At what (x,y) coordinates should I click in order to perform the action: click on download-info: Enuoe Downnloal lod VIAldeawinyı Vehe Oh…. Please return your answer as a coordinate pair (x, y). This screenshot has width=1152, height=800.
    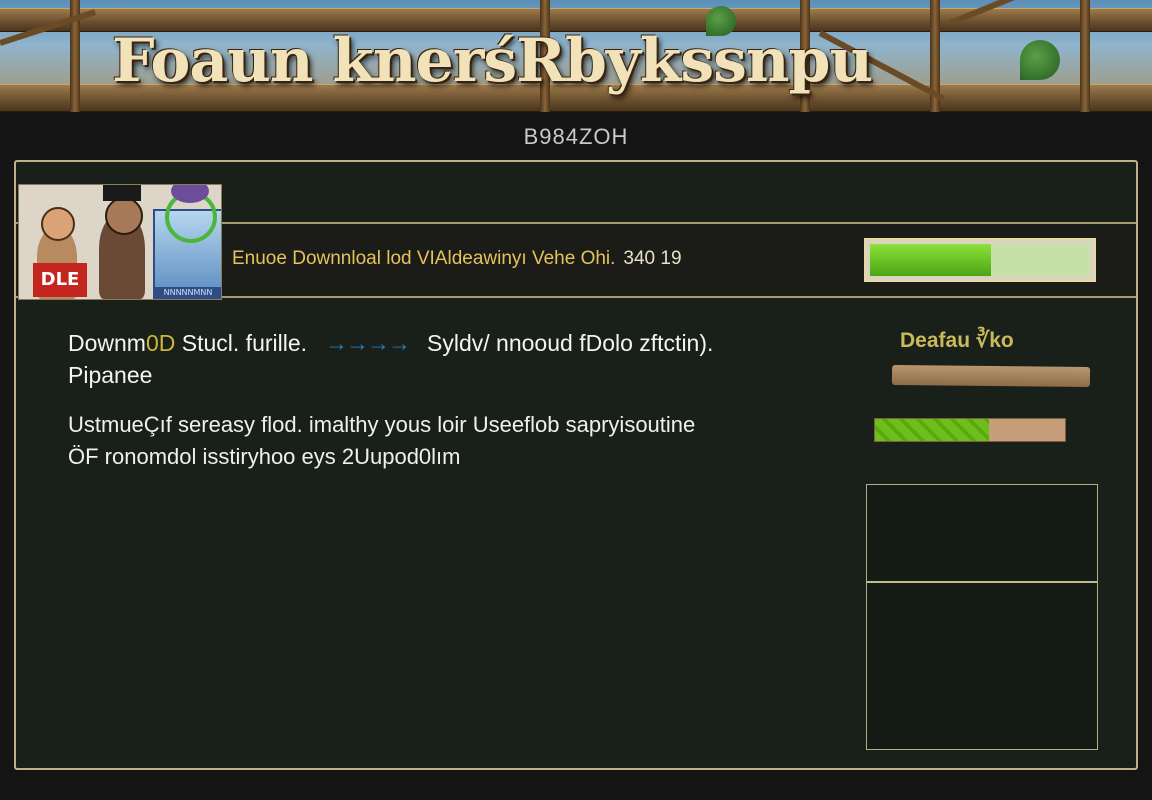
    Looking at the image, I should click on (457, 259).